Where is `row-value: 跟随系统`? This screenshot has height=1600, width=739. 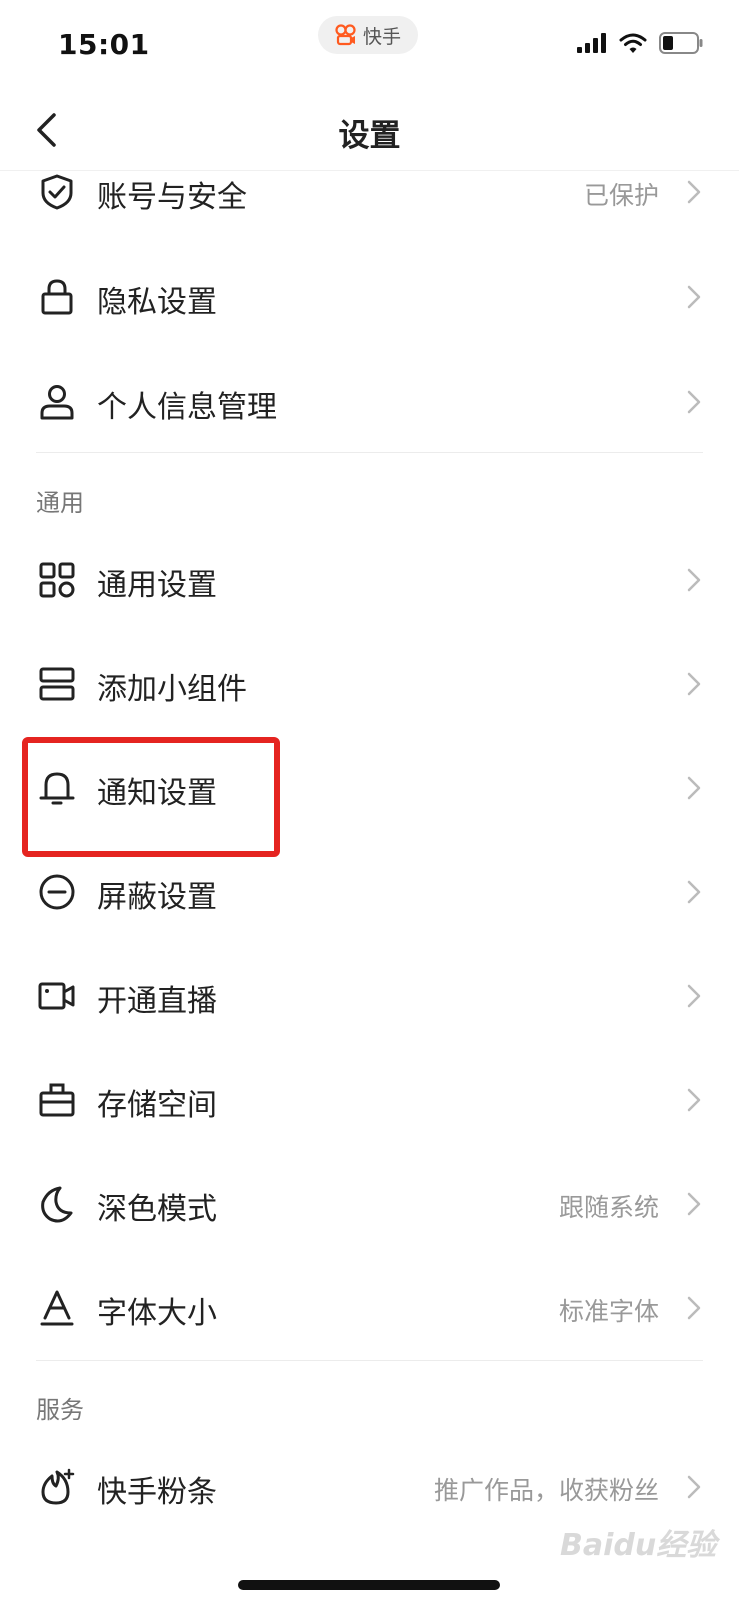 row-value: 跟随系统 is located at coordinates (608, 1207).